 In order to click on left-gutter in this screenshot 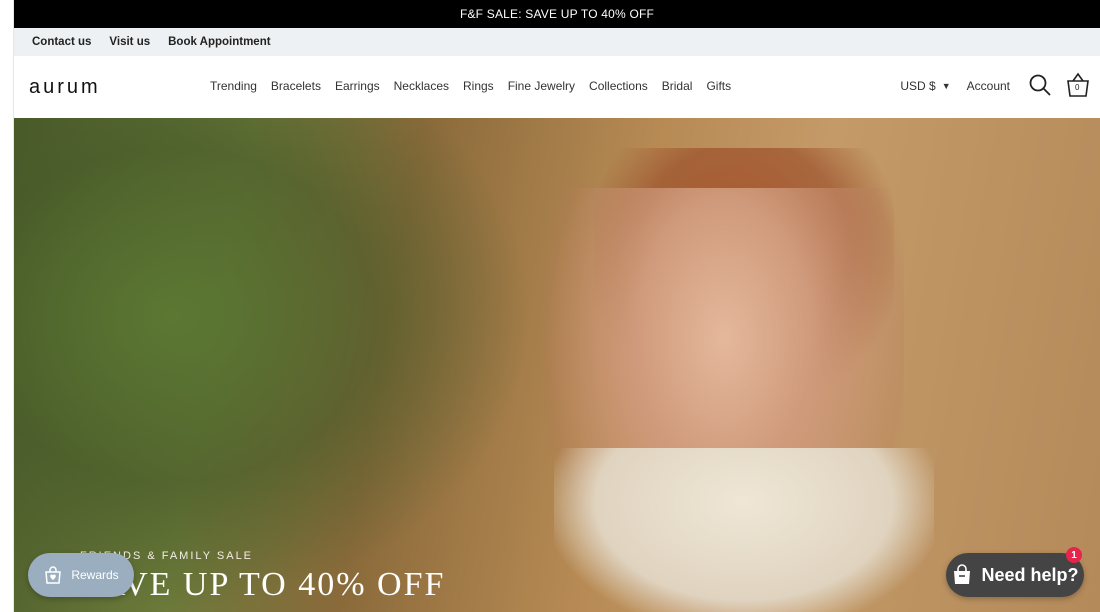, I will do `click(7, 306)`.